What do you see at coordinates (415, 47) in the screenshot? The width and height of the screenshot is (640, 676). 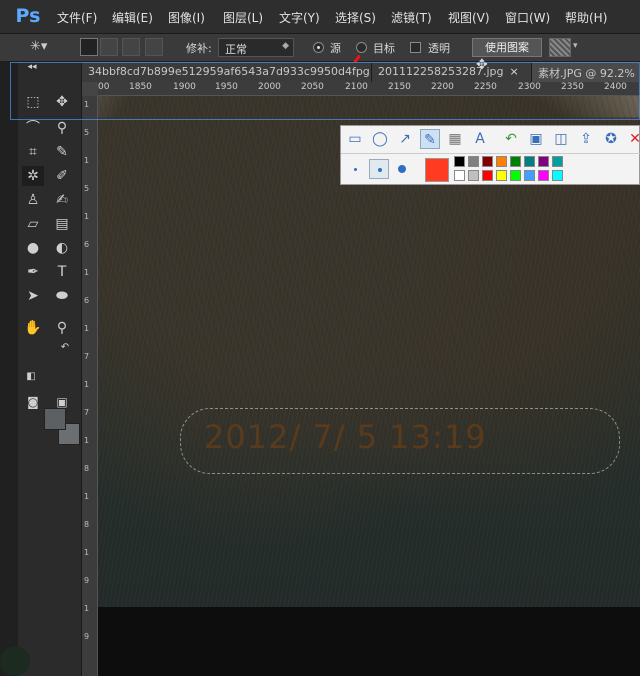 I see `transparent-checkbox` at bounding box center [415, 47].